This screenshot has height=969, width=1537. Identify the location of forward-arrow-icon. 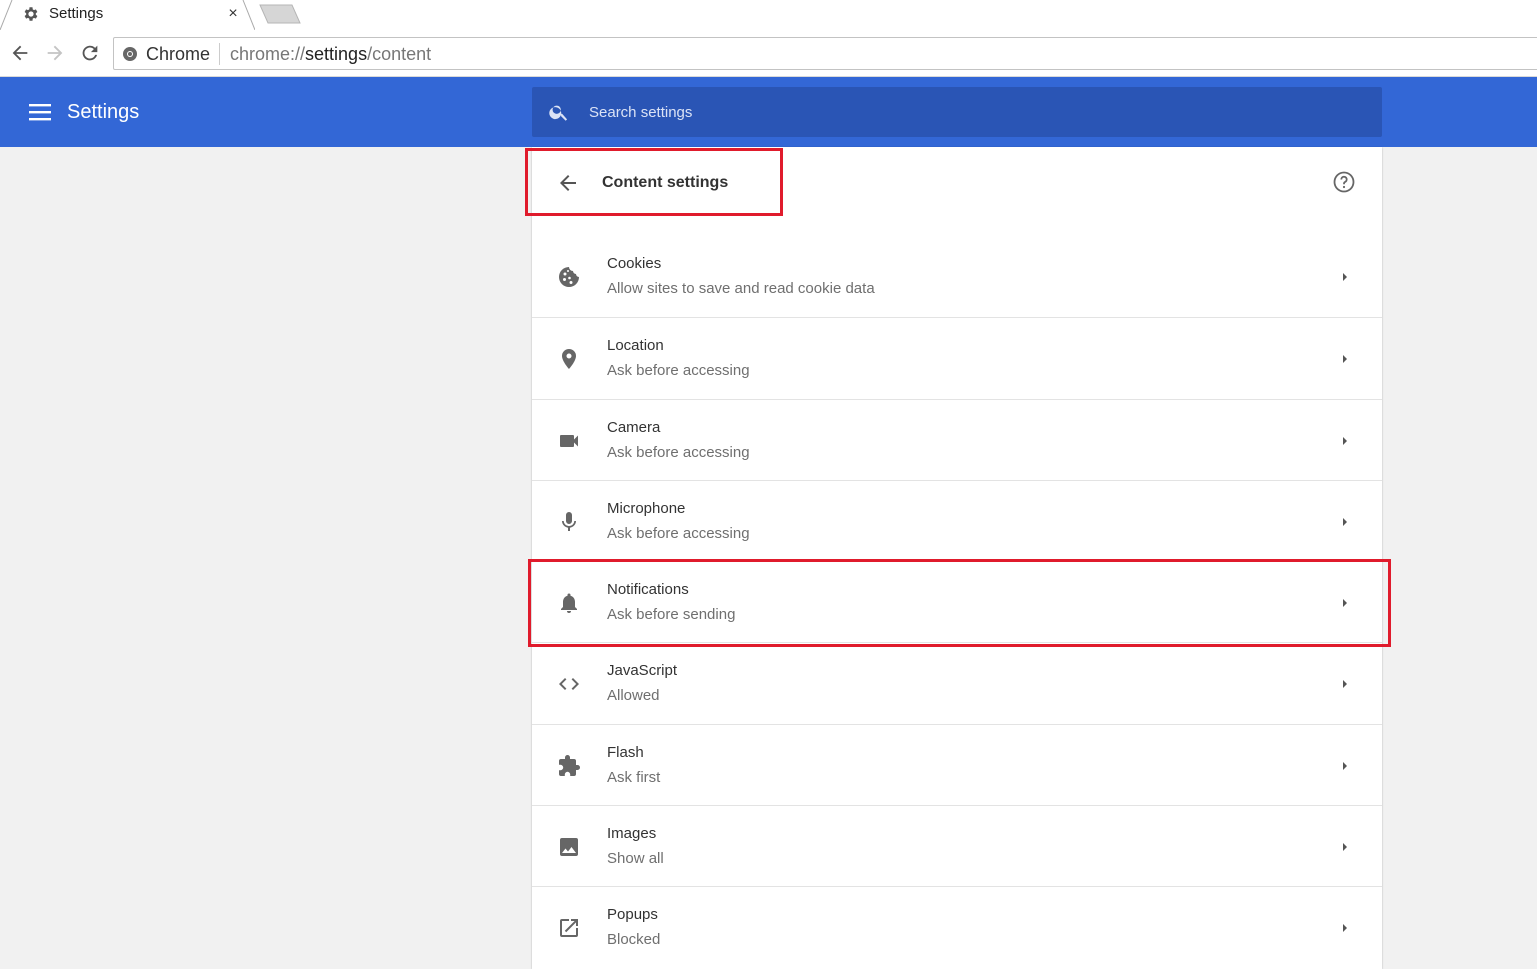
(55, 53).